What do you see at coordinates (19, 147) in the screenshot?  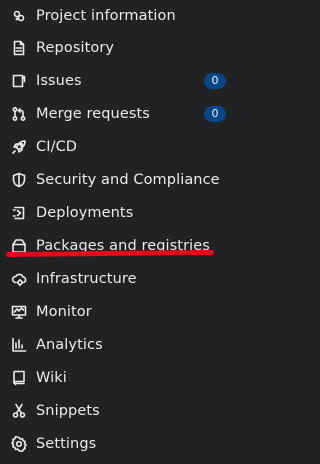 I see `rocket-icon` at bounding box center [19, 147].